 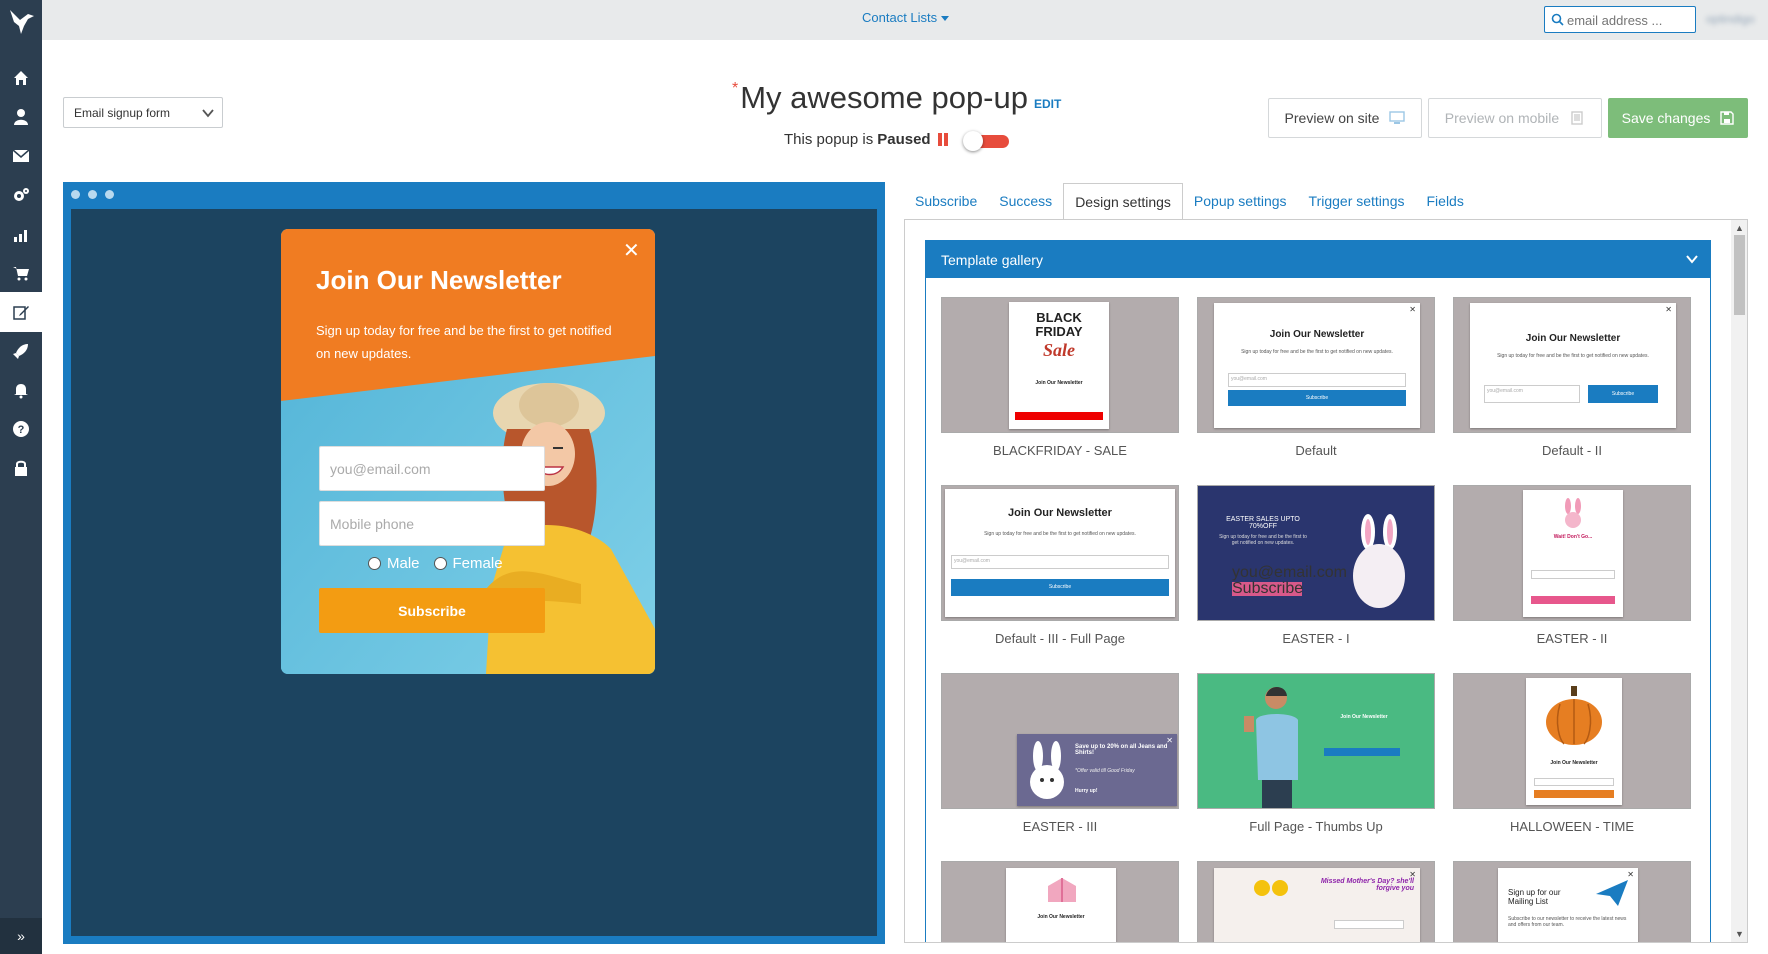 I want to click on popup-status: This popup is Paused, so click(x=866, y=139).